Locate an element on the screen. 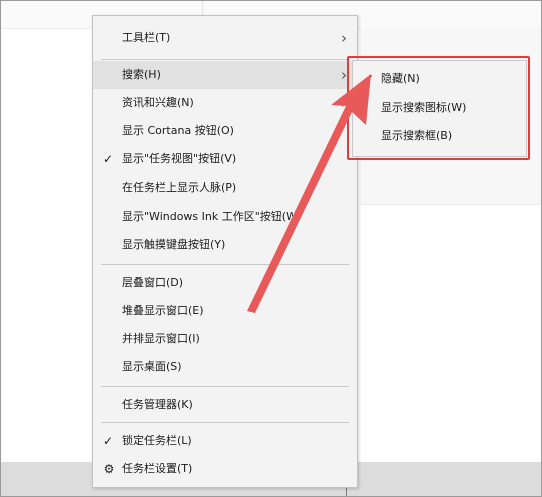  annotation-arrow is located at coordinates (309, 193).